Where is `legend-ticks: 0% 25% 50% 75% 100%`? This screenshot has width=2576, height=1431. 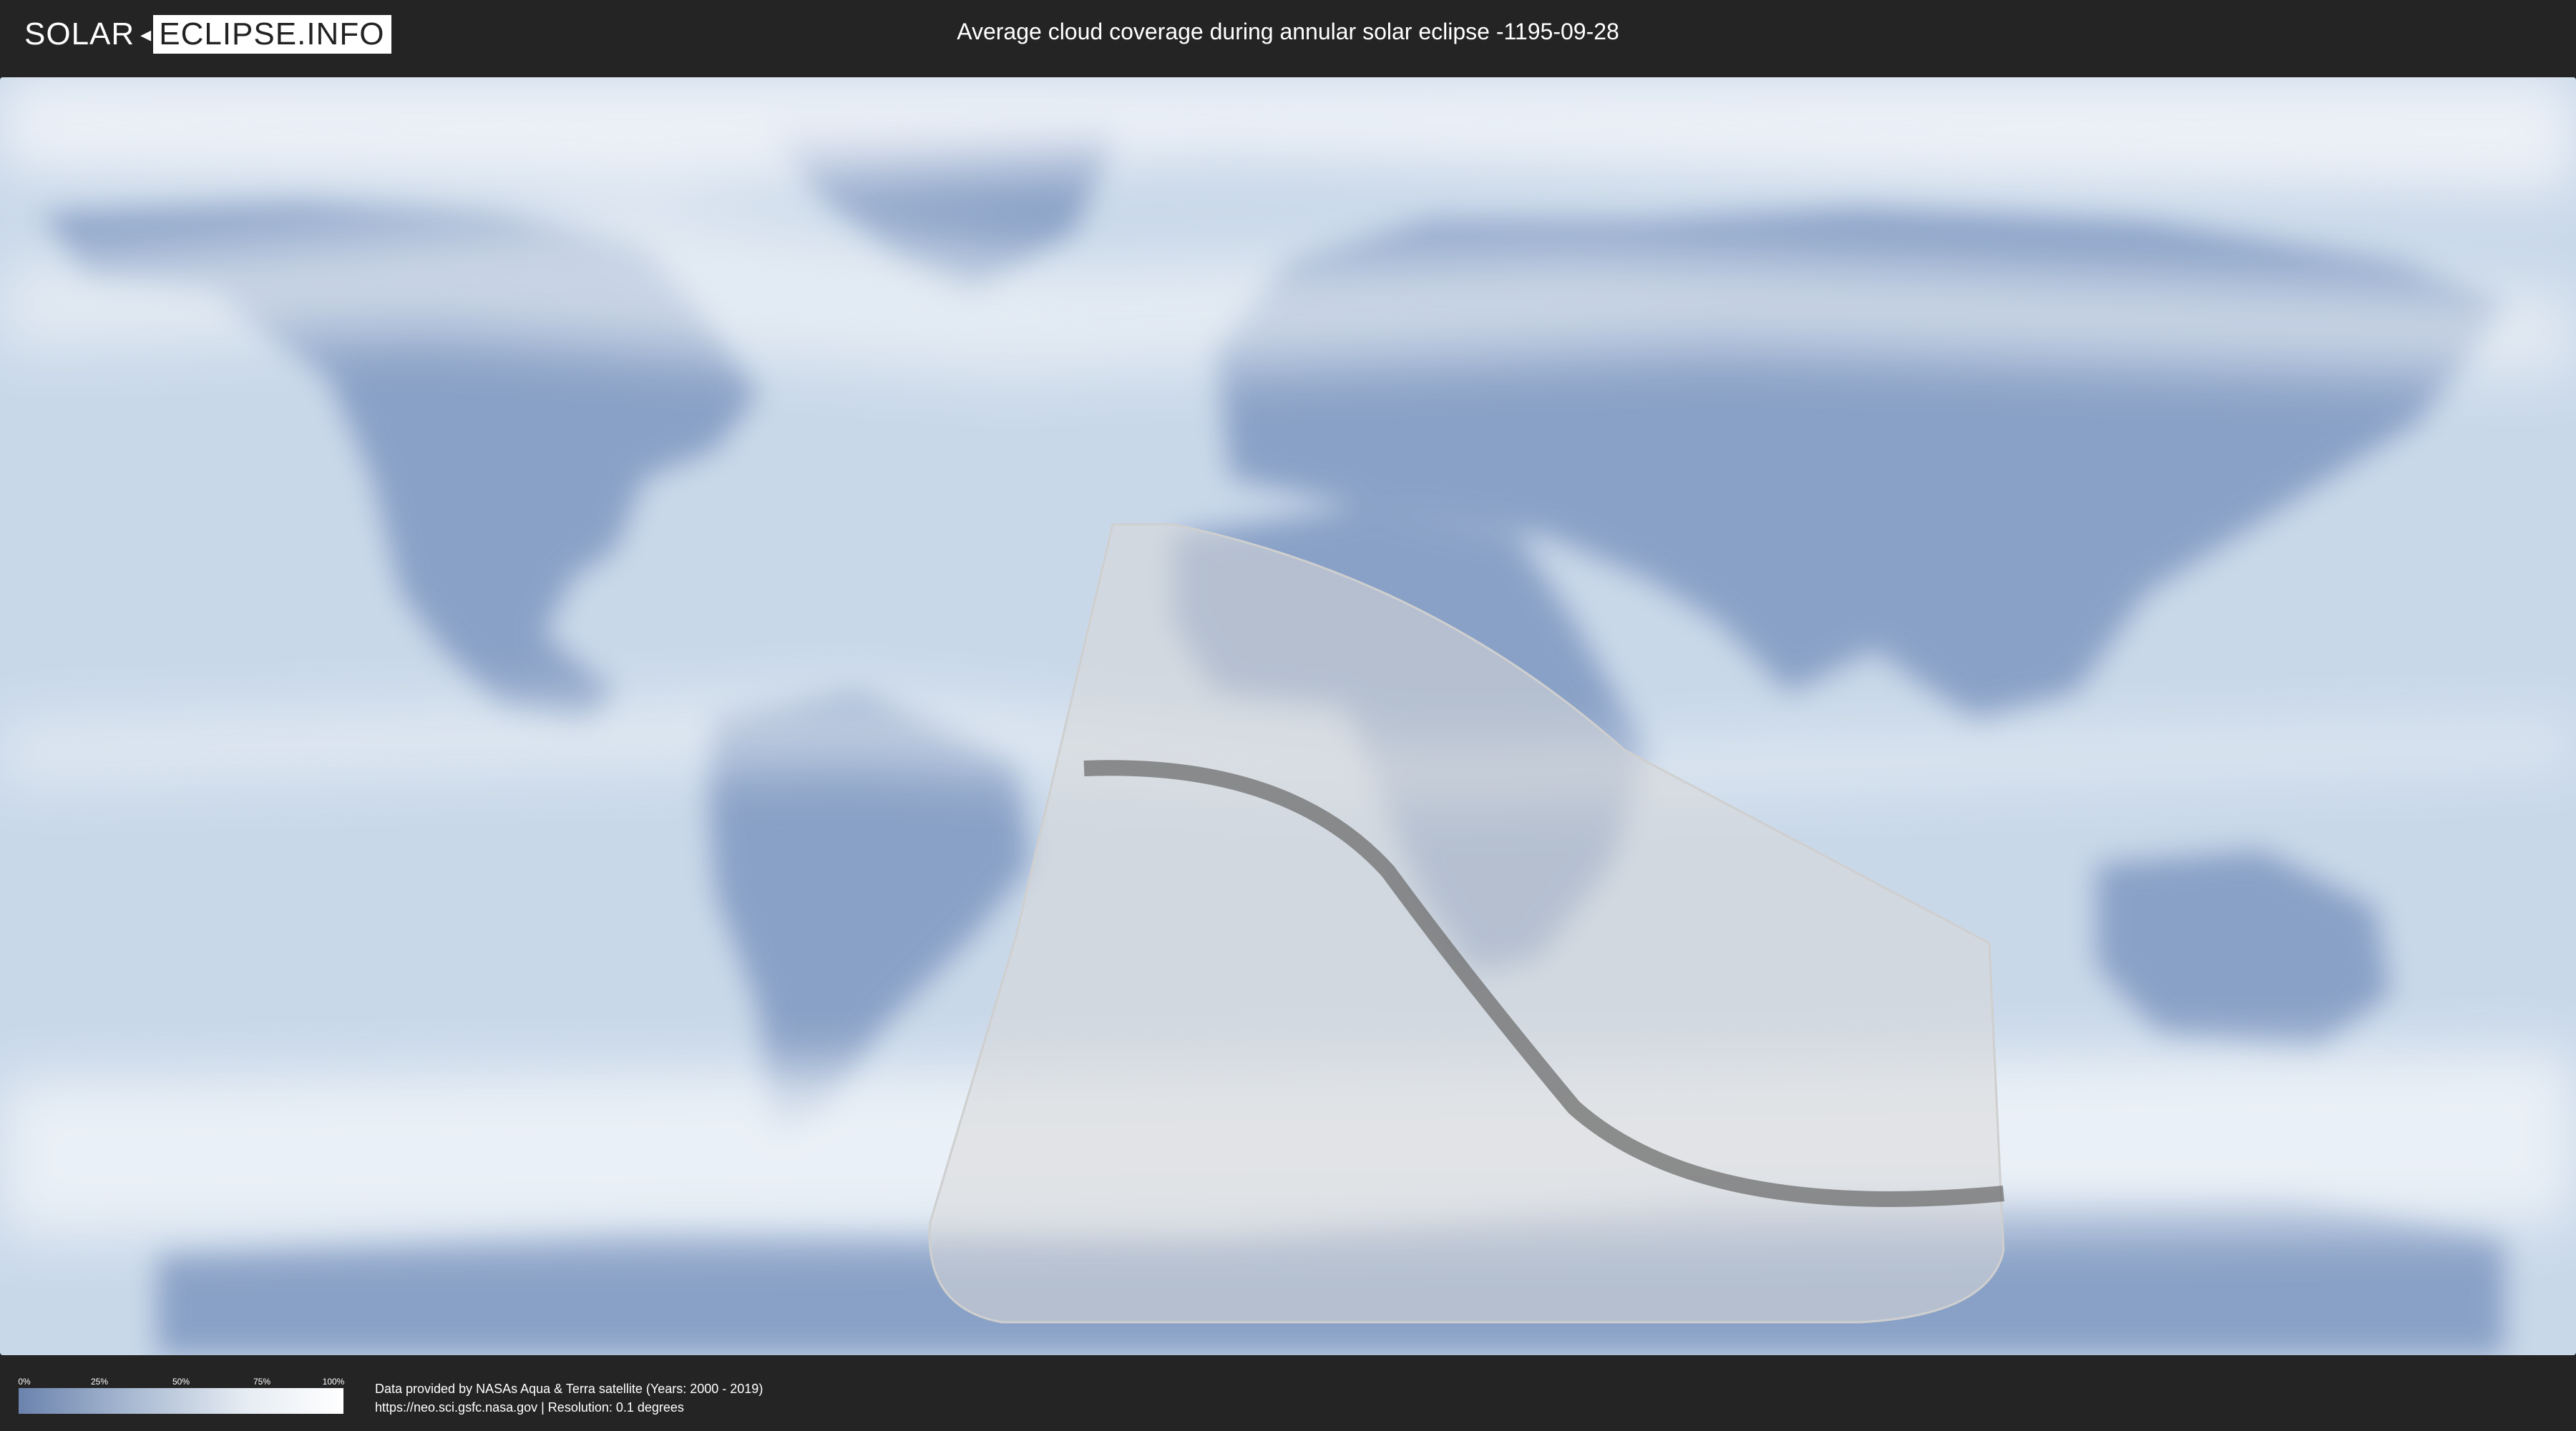
legend-ticks: 0% 25% 50% 75% 100% is located at coordinates (181, 1383).